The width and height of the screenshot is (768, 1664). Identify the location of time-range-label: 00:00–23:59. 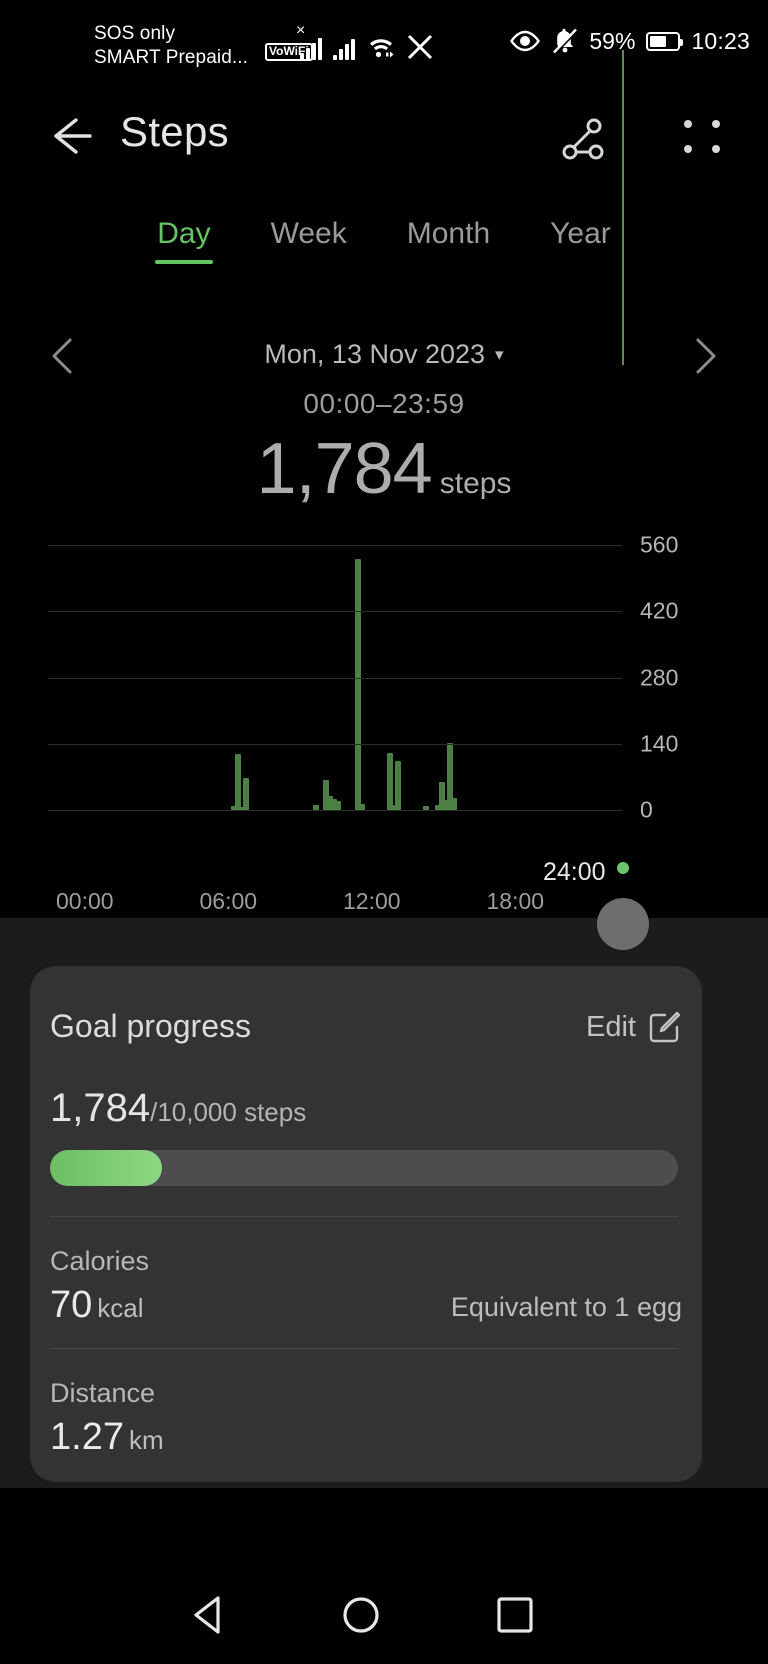
(384, 403).